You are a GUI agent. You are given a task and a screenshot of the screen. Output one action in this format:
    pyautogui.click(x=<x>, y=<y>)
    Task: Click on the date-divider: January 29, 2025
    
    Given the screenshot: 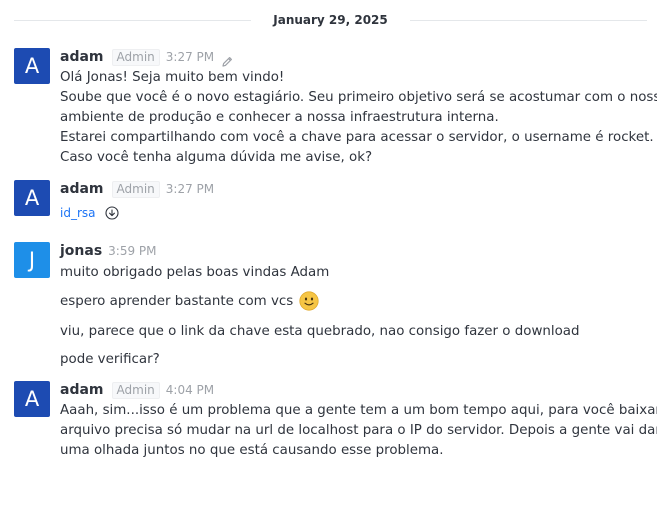 What is the action you would take?
    pyautogui.click(x=330, y=20)
    